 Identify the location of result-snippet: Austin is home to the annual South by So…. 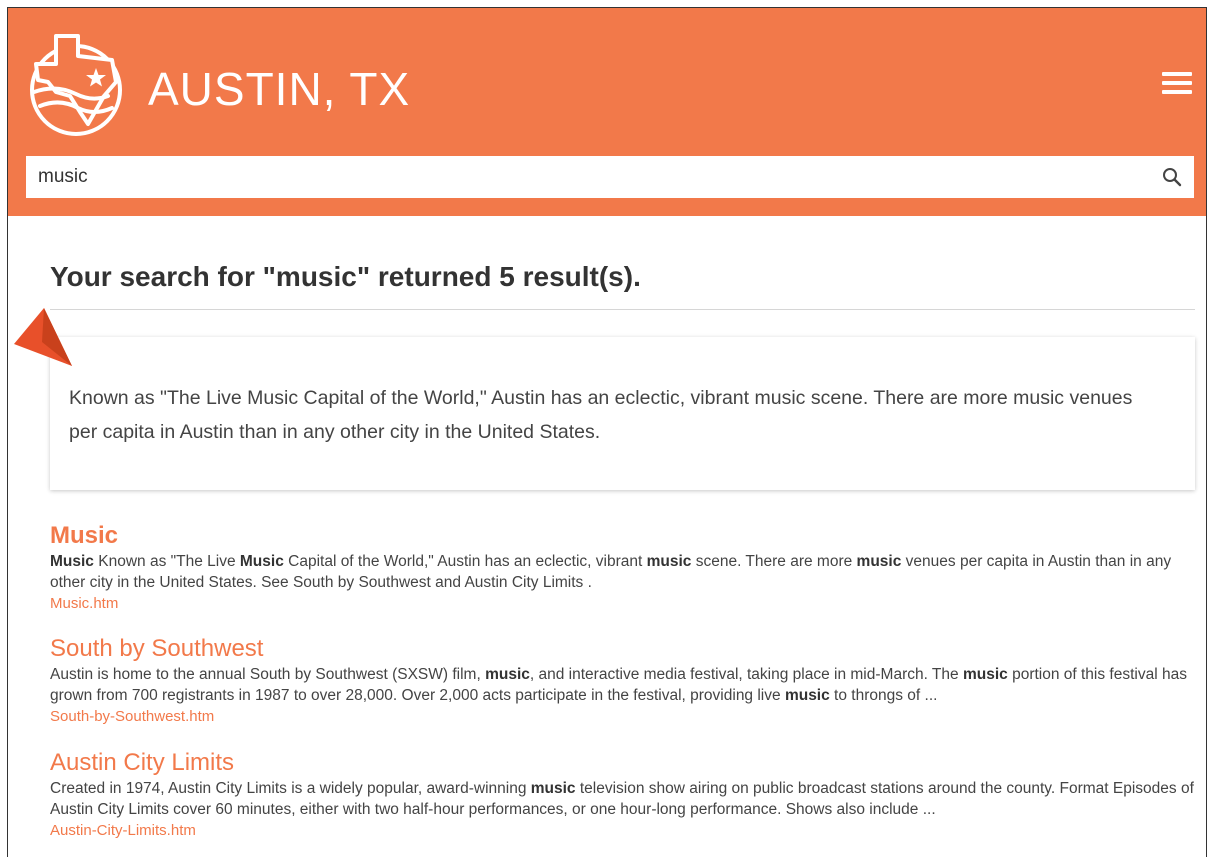
(618, 685).